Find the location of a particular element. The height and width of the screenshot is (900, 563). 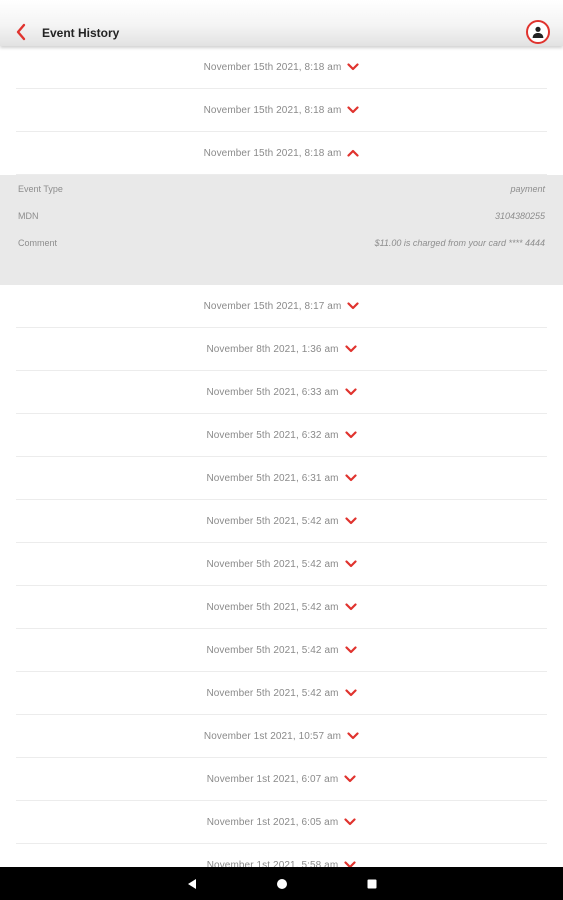

event-row: November 1st 2021, 6:05 am is located at coordinates (281, 822).